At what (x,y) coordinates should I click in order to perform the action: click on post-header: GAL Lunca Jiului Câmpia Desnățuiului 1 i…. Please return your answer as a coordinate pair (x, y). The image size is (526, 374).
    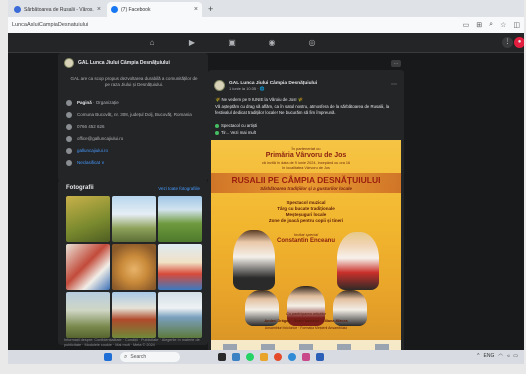
    Looking at the image, I should click on (265, 85).